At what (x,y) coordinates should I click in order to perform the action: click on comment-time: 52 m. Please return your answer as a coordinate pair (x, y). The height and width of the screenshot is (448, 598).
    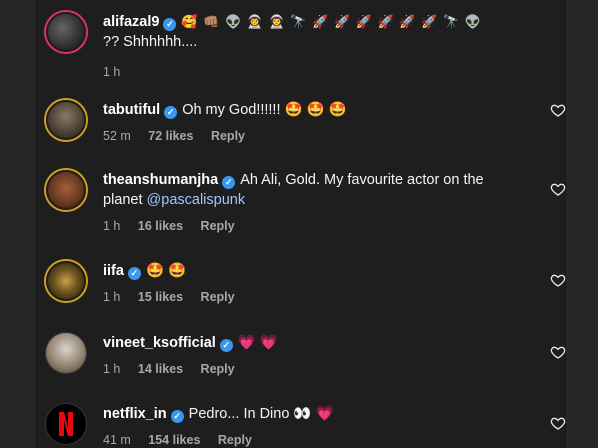
    Looking at the image, I should click on (117, 136).